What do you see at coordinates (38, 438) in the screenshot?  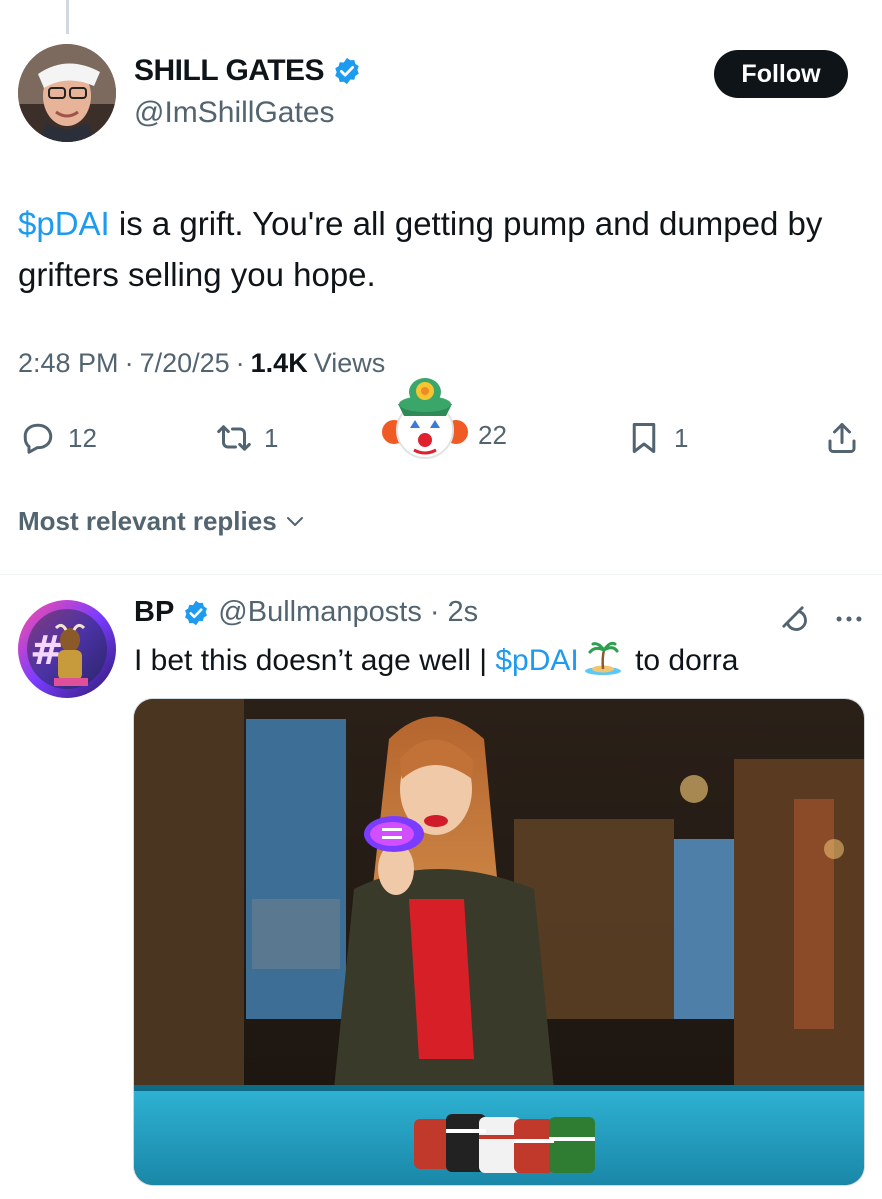 I see `reply-icon` at bounding box center [38, 438].